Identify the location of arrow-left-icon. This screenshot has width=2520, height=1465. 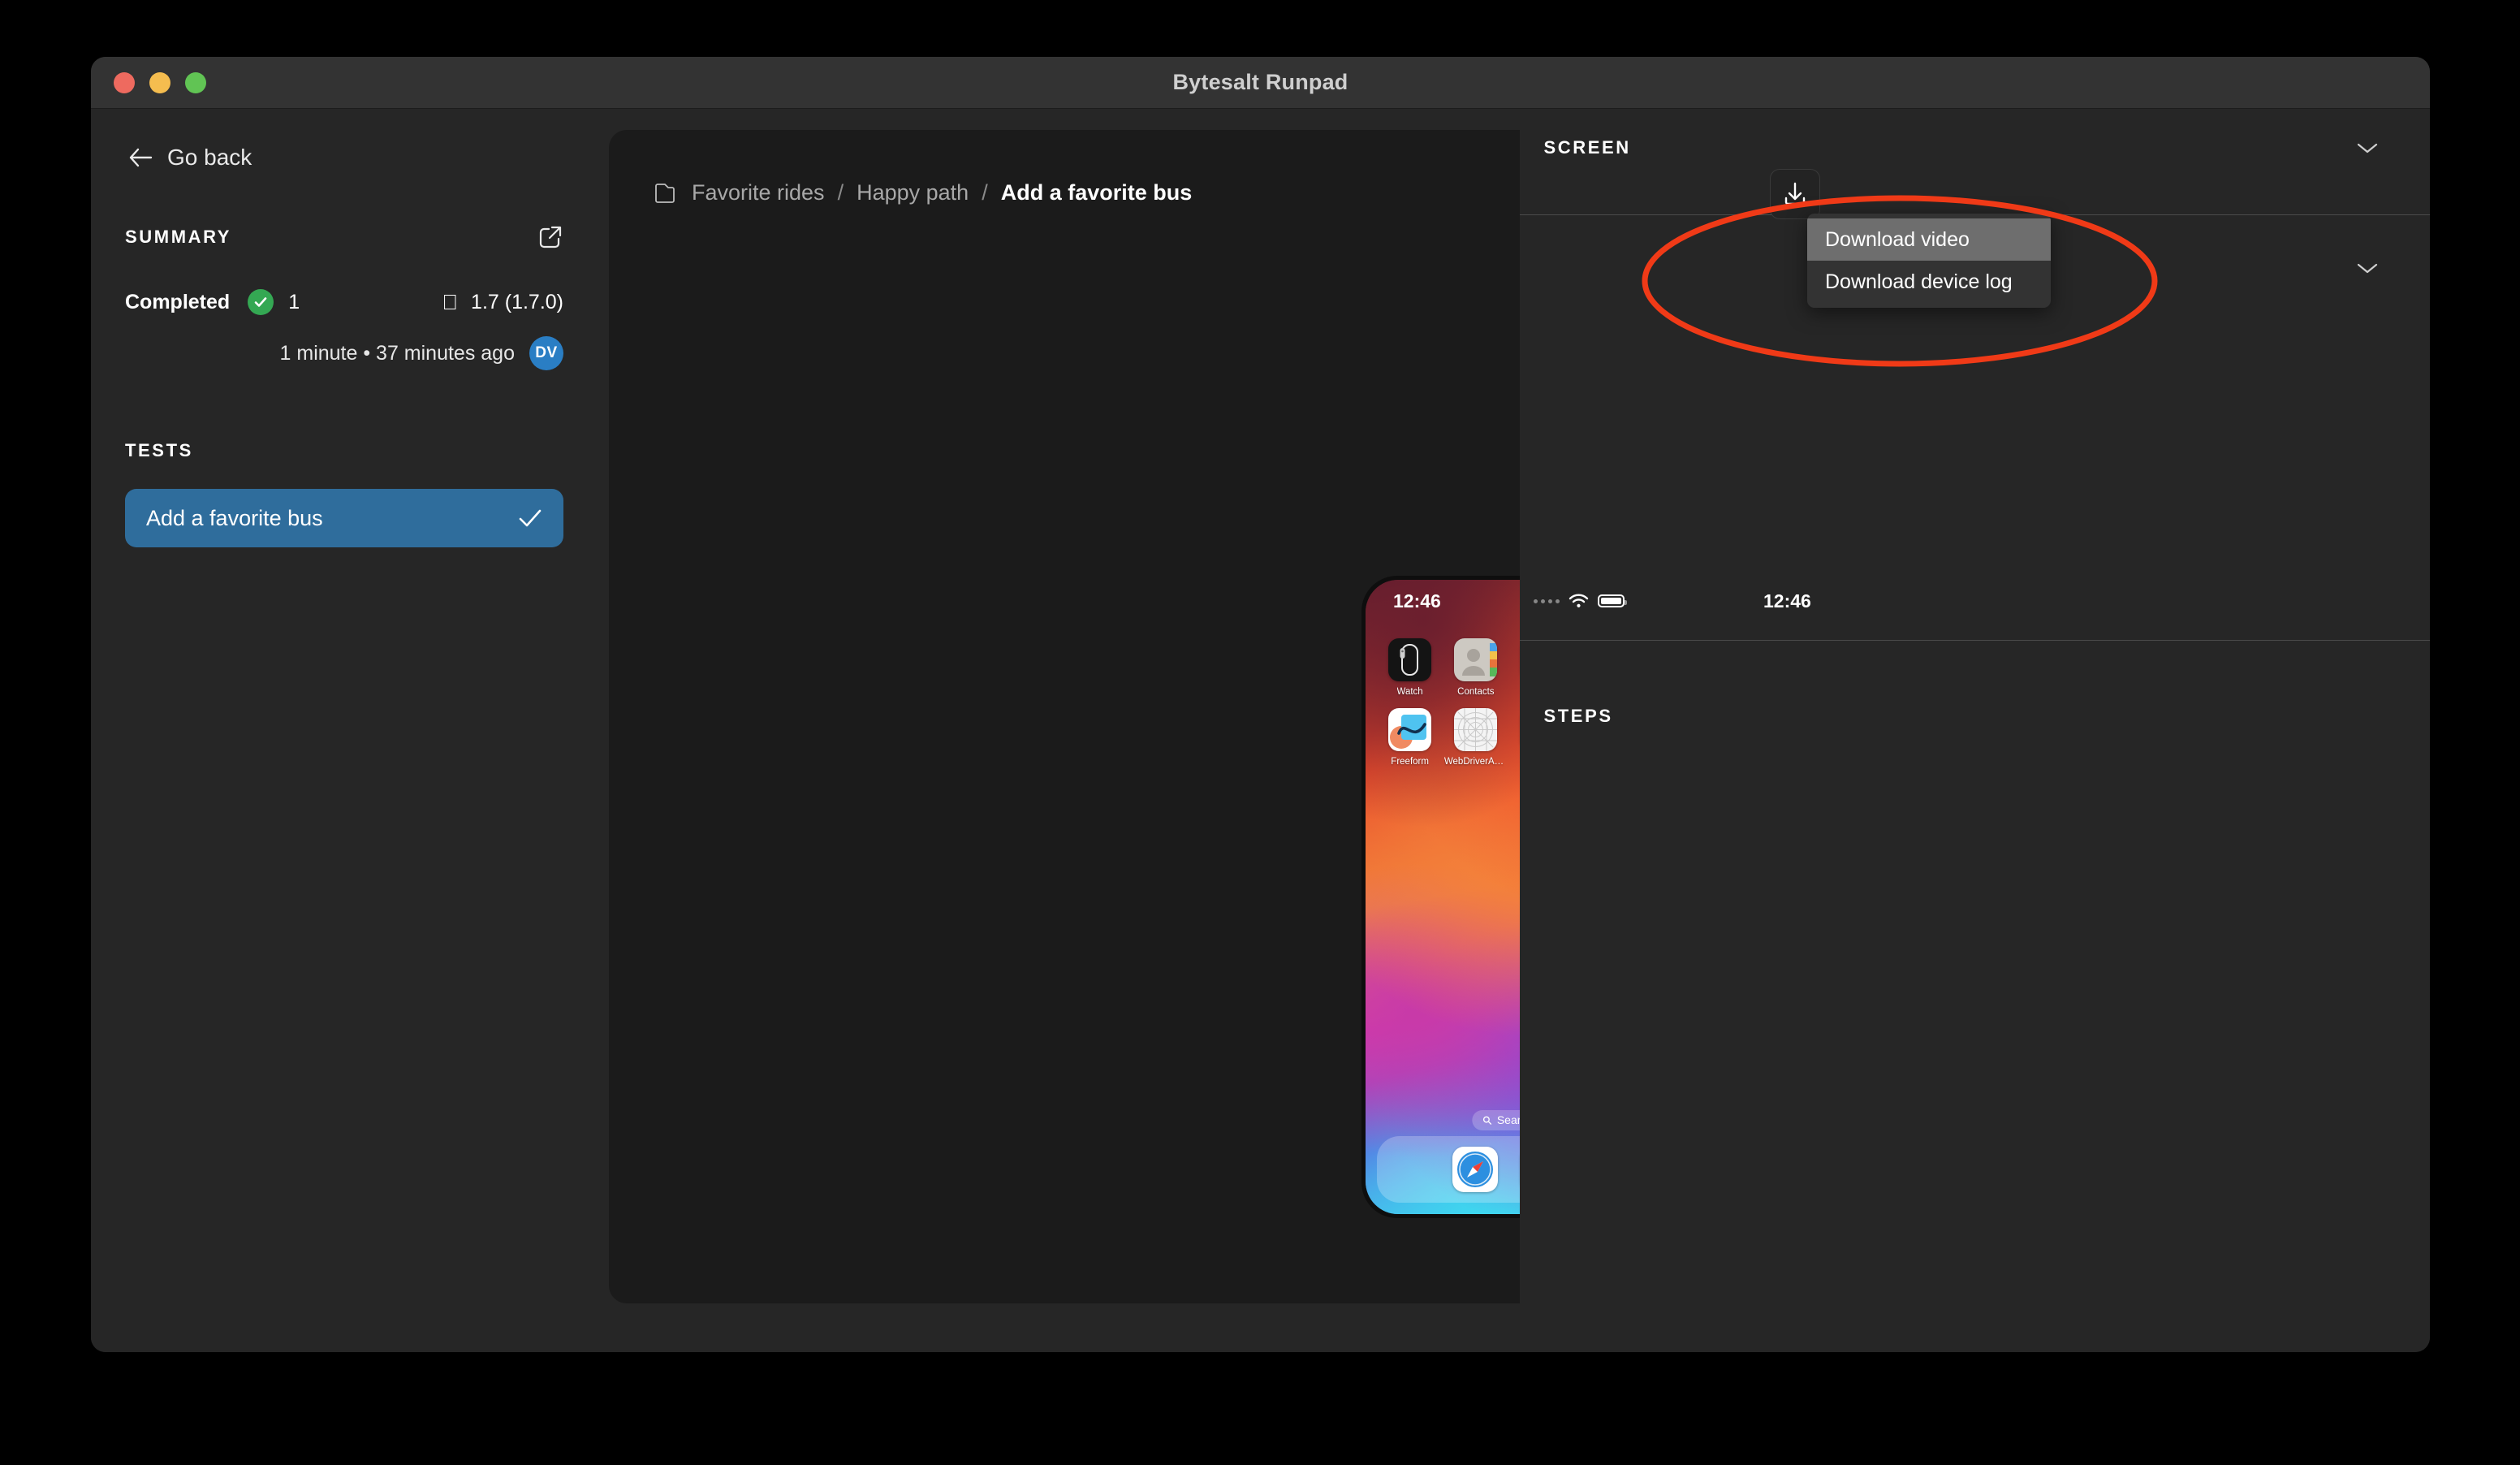
(141, 157).